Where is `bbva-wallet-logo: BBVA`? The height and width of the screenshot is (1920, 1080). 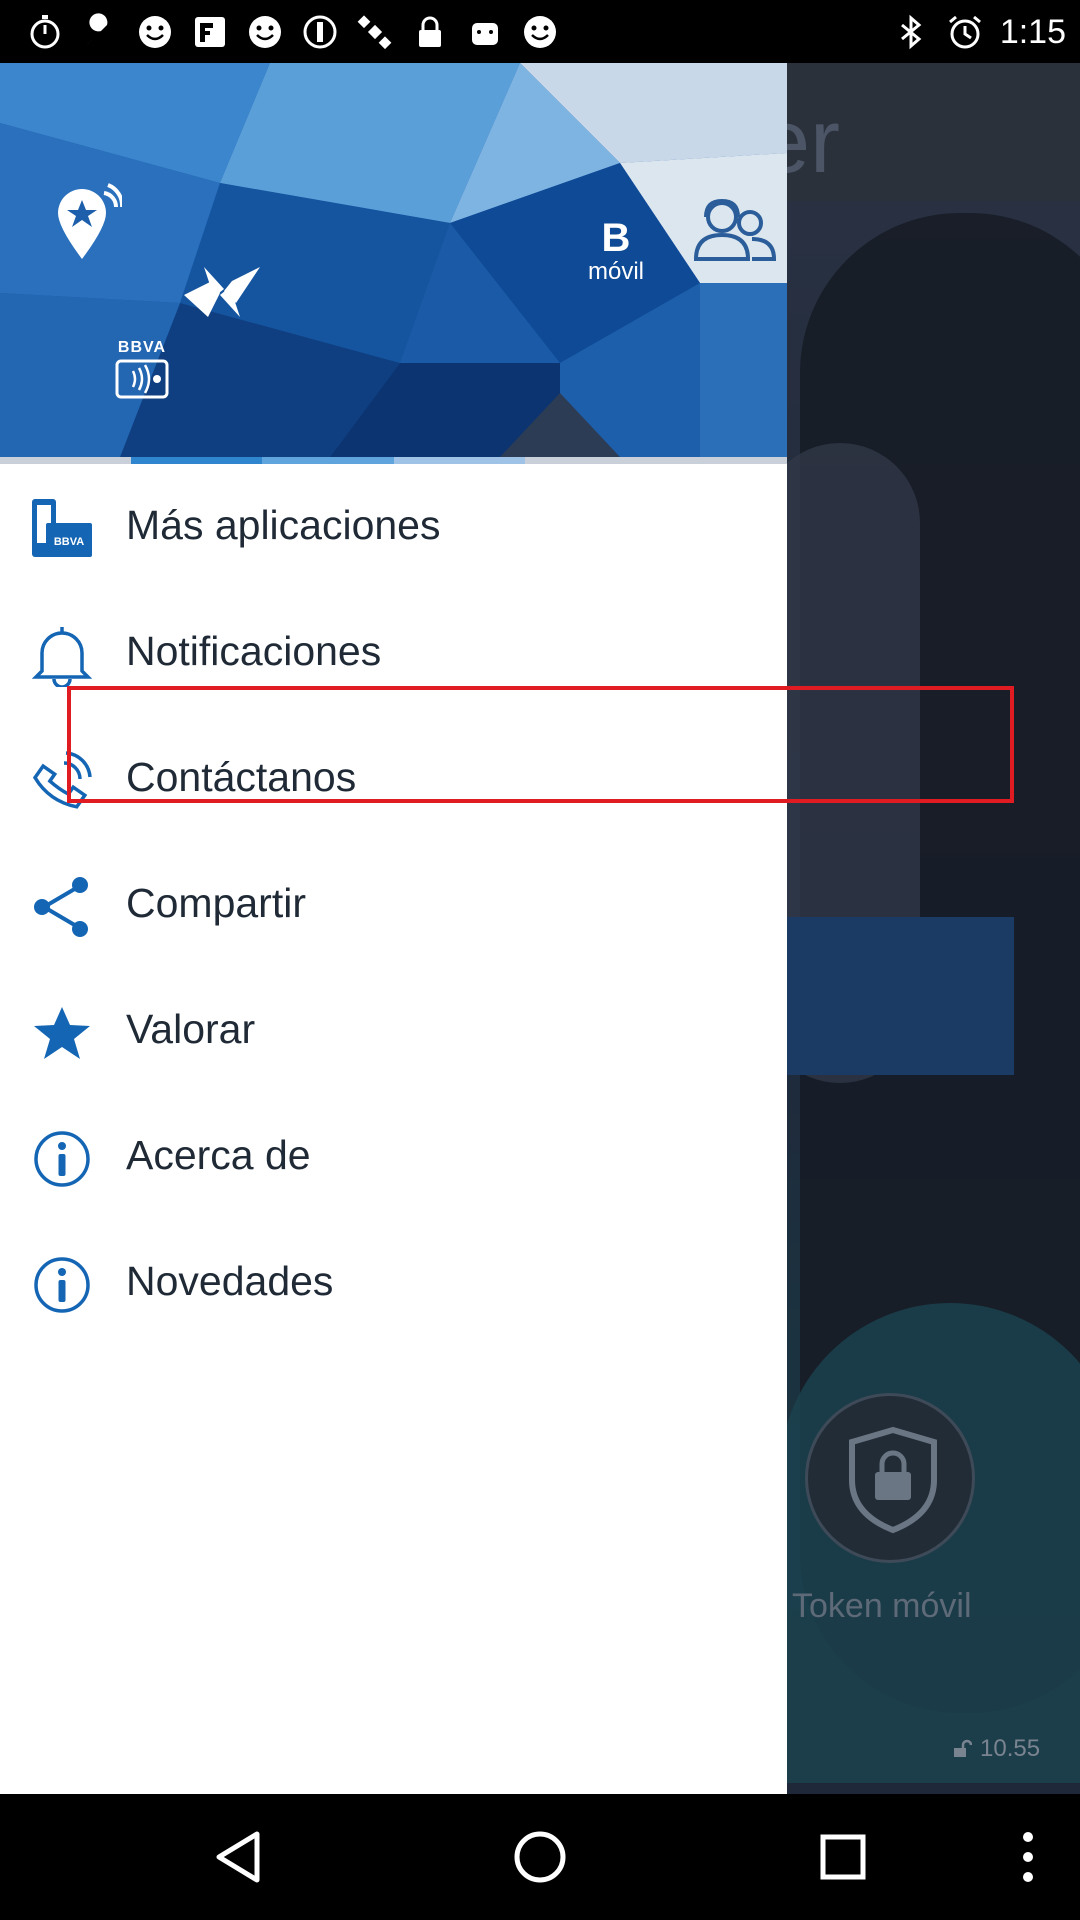 bbva-wallet-logo: BBVA is located at coordinates (142, 372).